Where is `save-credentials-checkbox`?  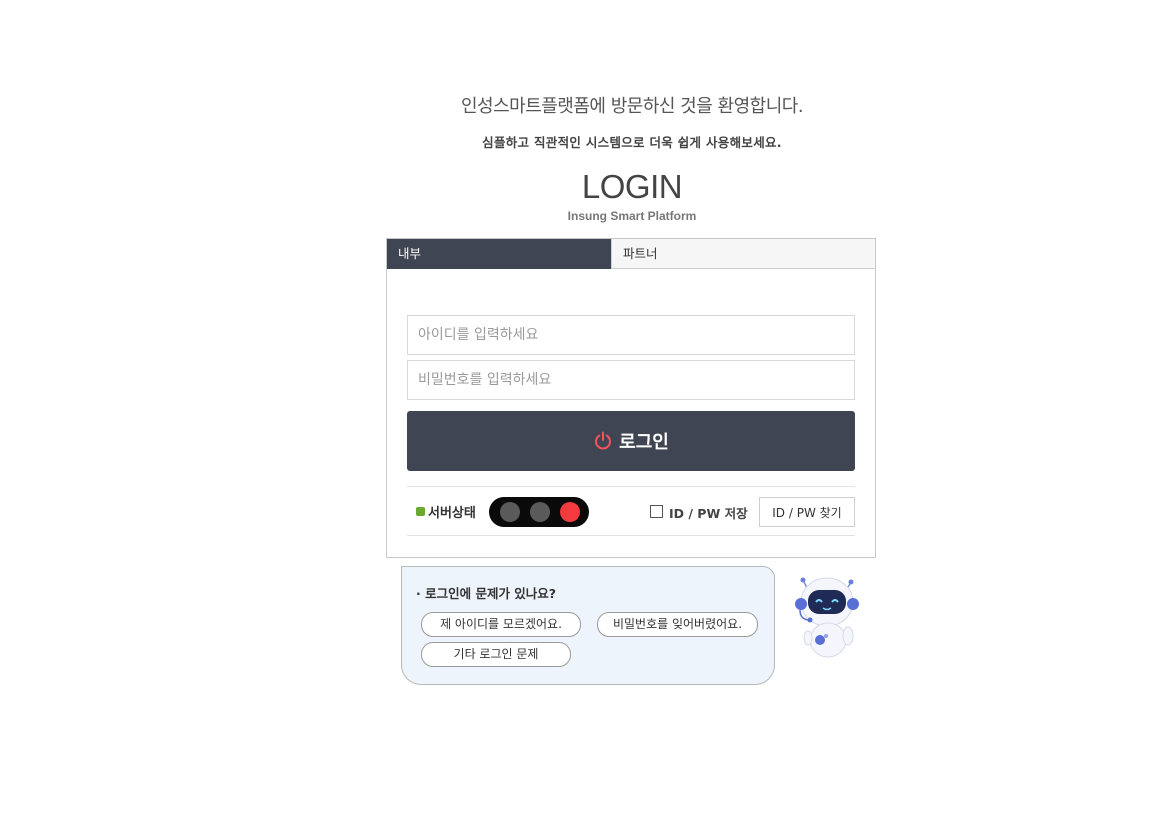 save-credentials-checkbox is located at coordinates (656, 511).